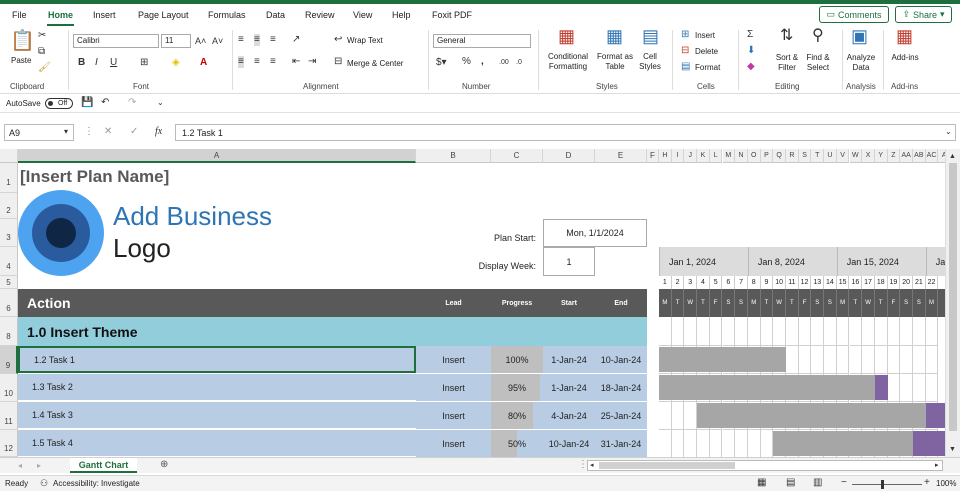 Image resolution: width=960 pixels, height=491 pixels. I want to click on paste-icon: 📋, so click(22, 41).